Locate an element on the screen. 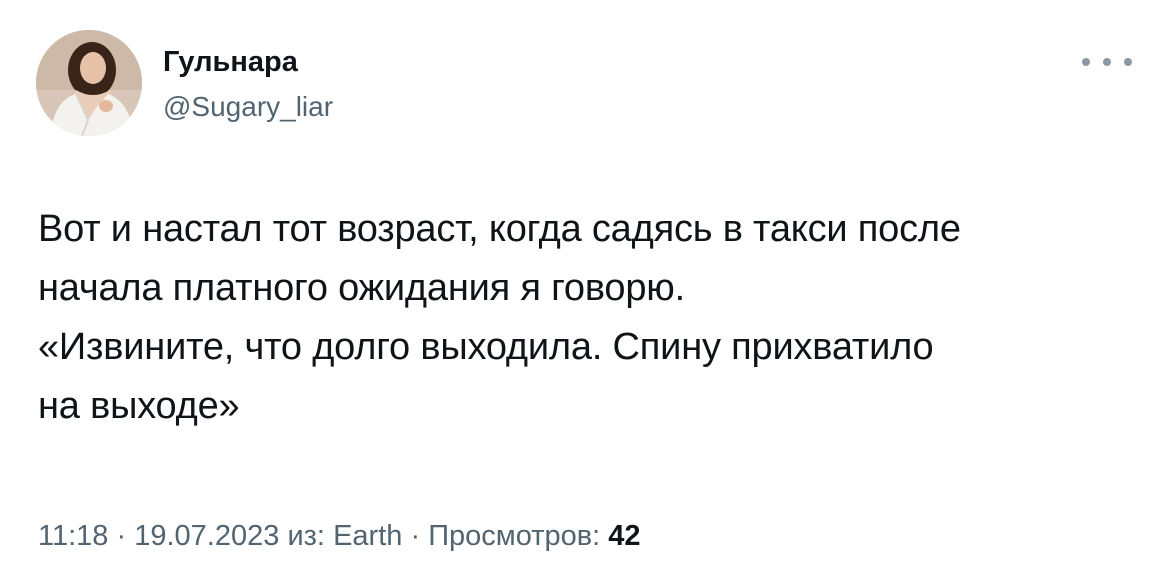  avatar is located at coordinates (89, 83).